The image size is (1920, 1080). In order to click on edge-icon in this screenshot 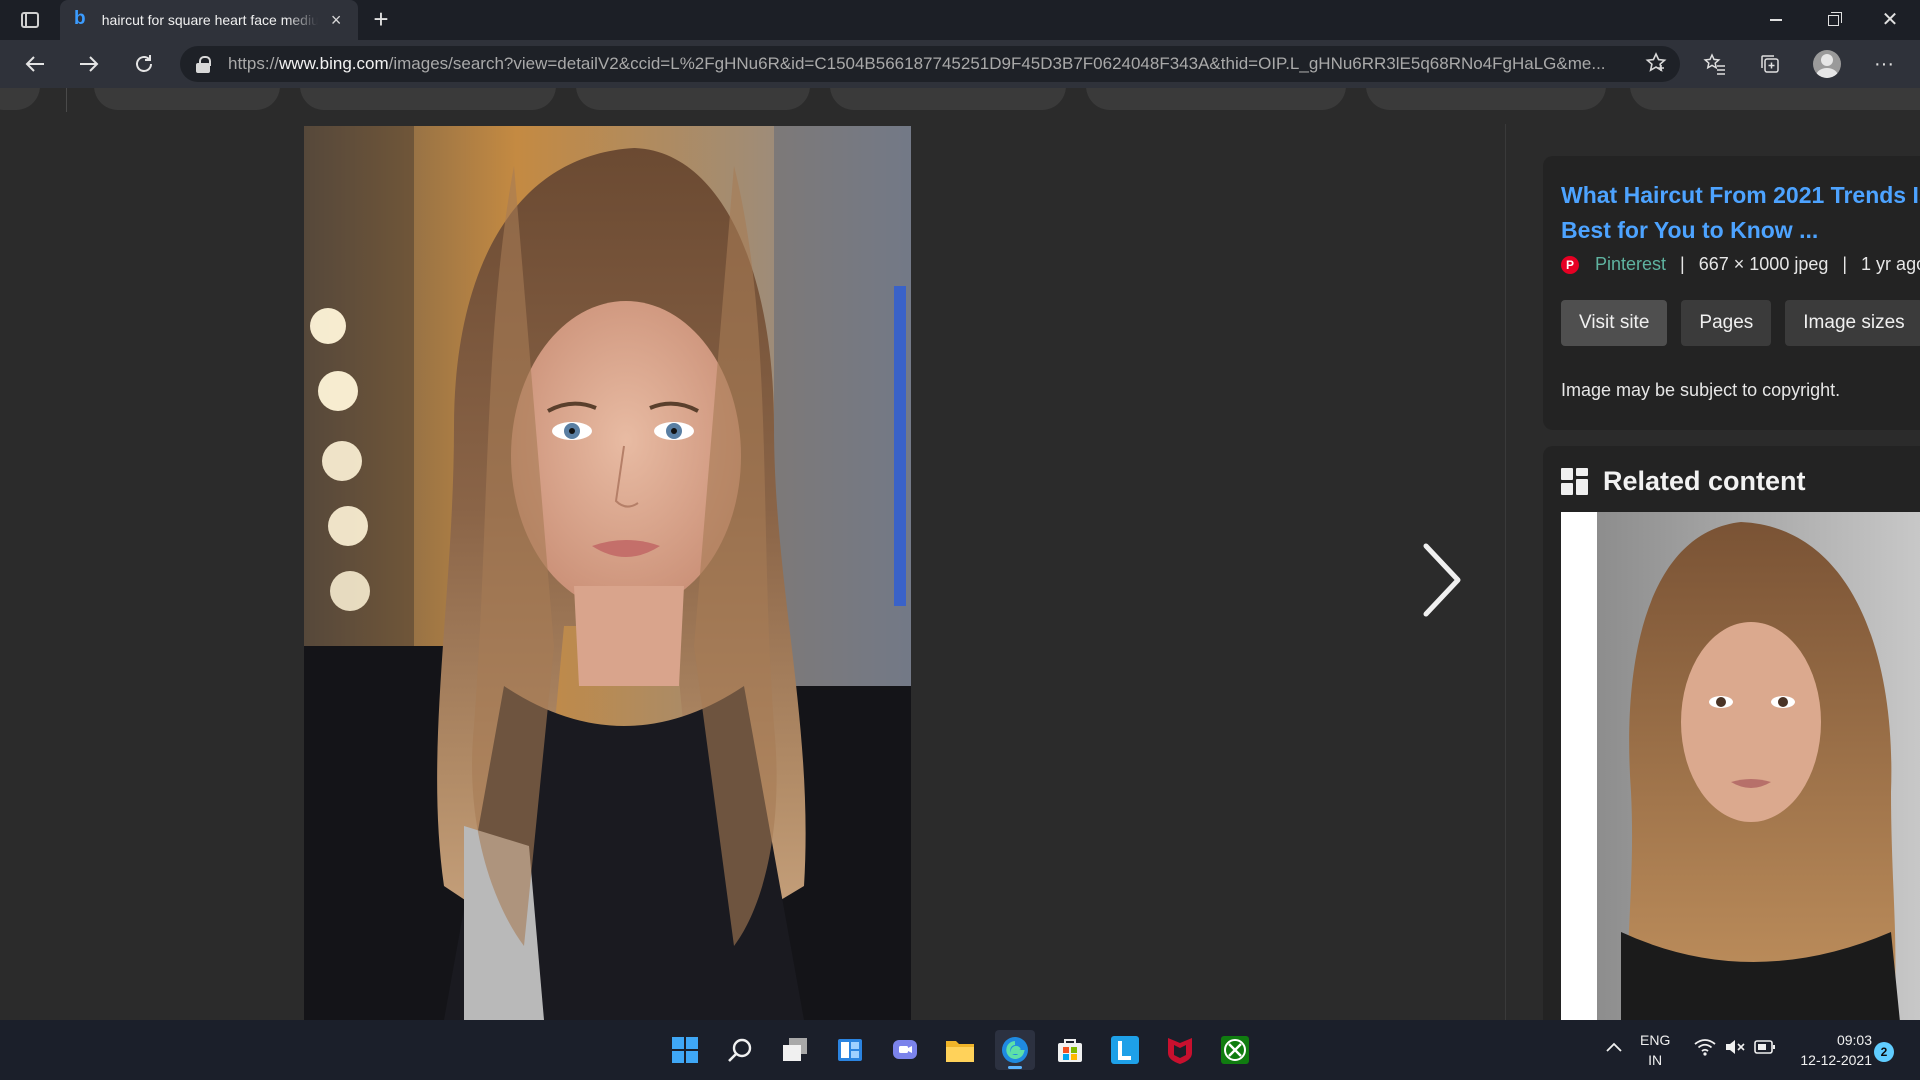, I will do `click(1015, 1050)`.